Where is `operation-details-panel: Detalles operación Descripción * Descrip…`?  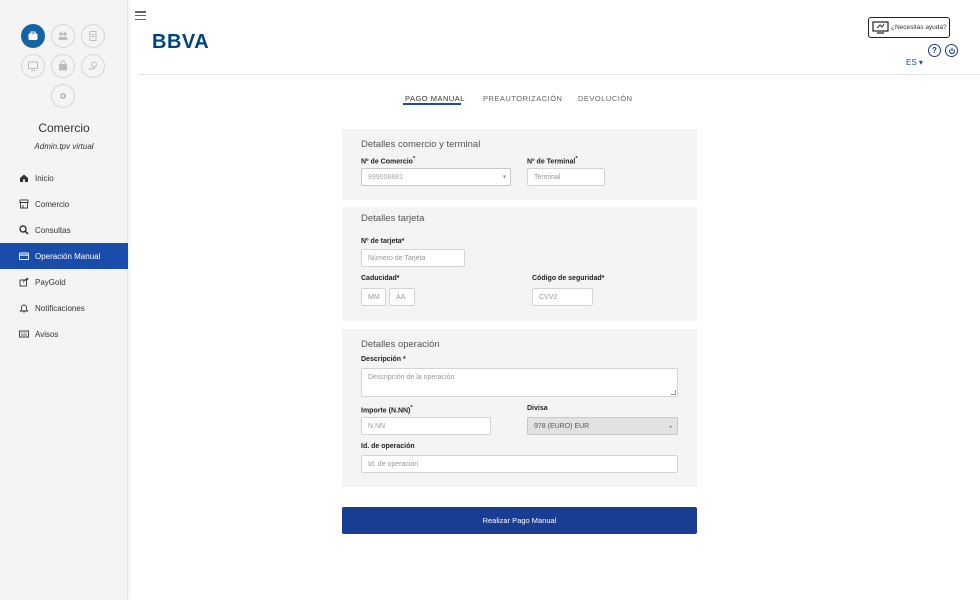
operation-details-panel: Detalles operación Descripción * Descrip… is located at coordinates (519, 408).